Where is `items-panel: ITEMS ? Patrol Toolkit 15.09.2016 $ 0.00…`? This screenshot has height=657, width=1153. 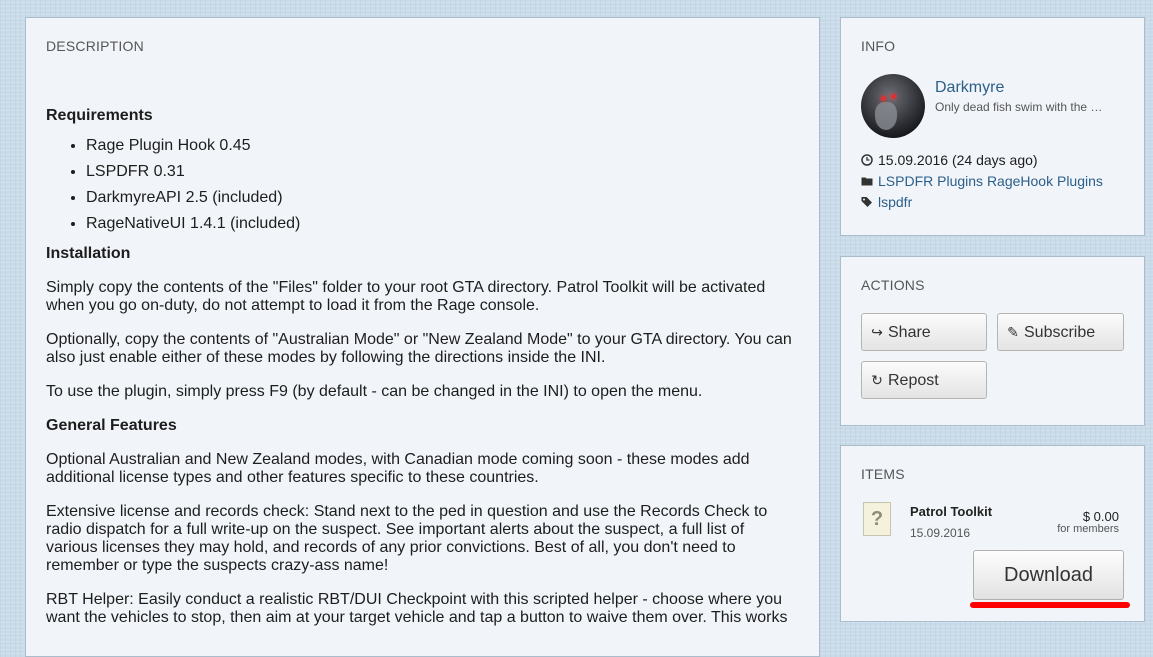
items-panel: ITEMS ? Patrol Toolkit 15.09.2016 $ 0.00… is located at coordinates (992, 533).